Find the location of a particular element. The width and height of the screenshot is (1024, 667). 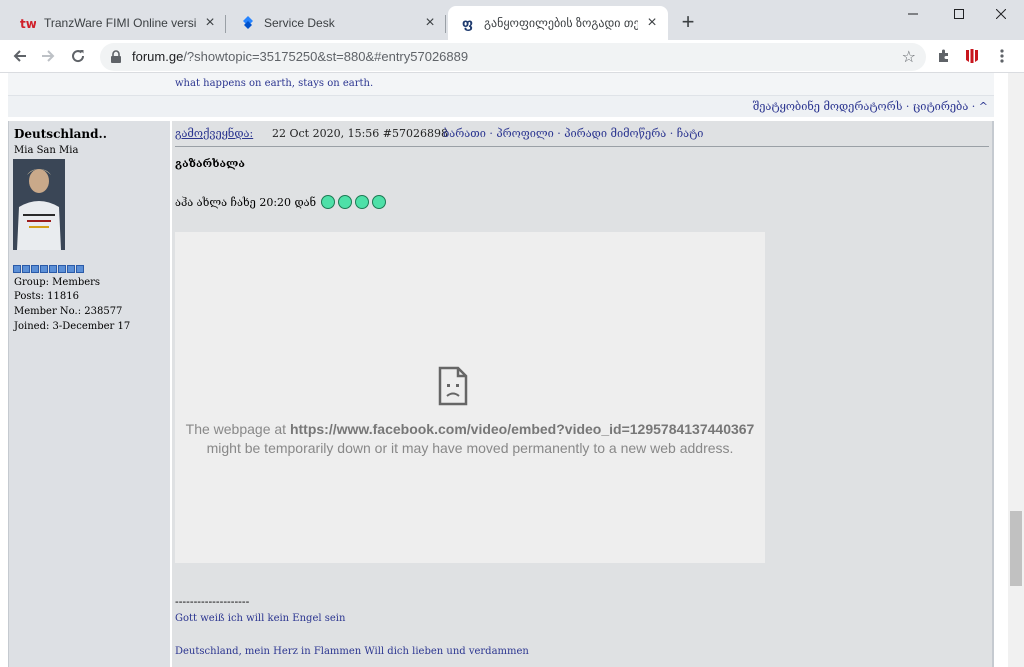

previous-post-signature: what happens on earth, stays on earth. is located at coordinates (501, 84).